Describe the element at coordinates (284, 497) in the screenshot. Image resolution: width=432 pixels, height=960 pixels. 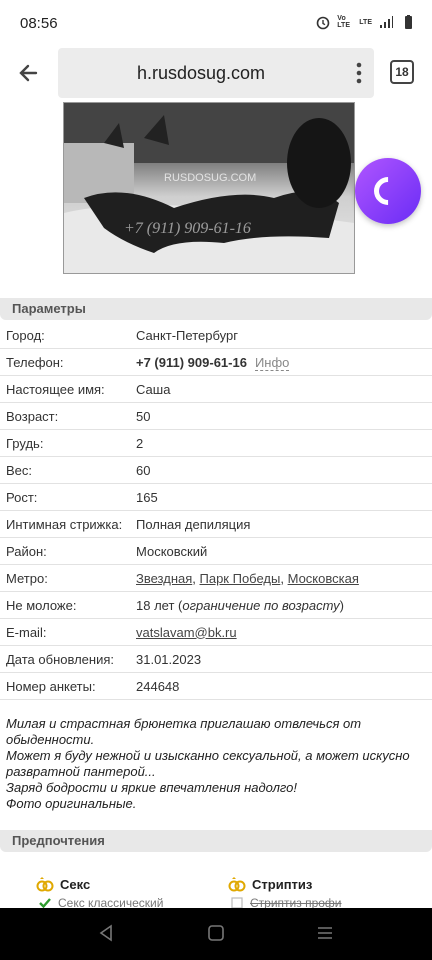
I see `param-value: 165` at that location.